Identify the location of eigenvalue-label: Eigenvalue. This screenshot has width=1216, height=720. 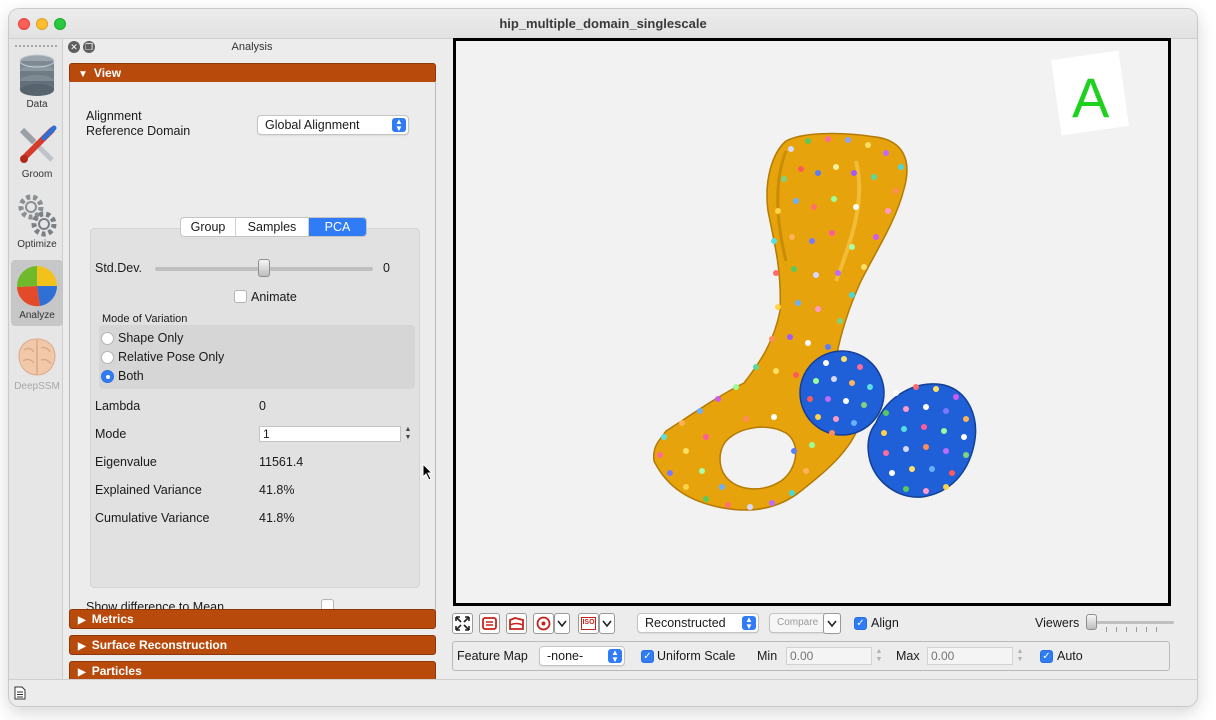
(126, 462).